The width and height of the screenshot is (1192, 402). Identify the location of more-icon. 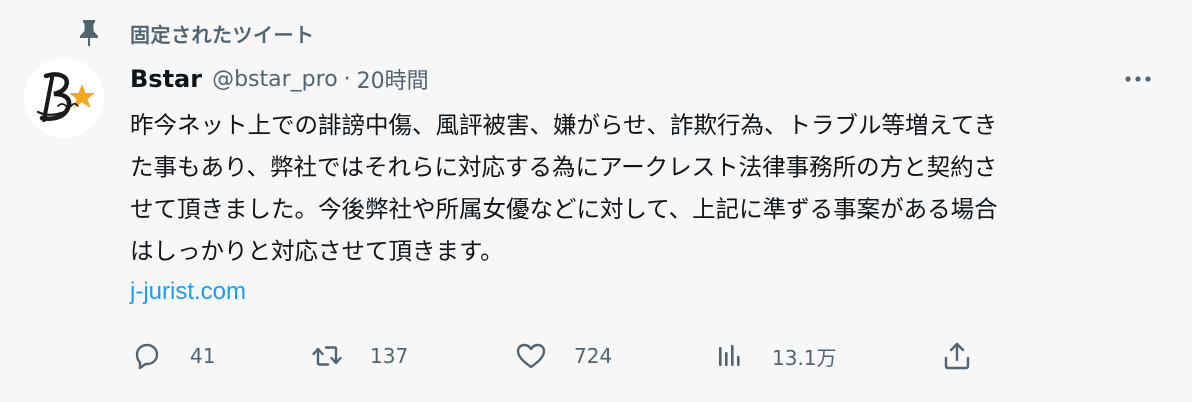
(1138, 79).